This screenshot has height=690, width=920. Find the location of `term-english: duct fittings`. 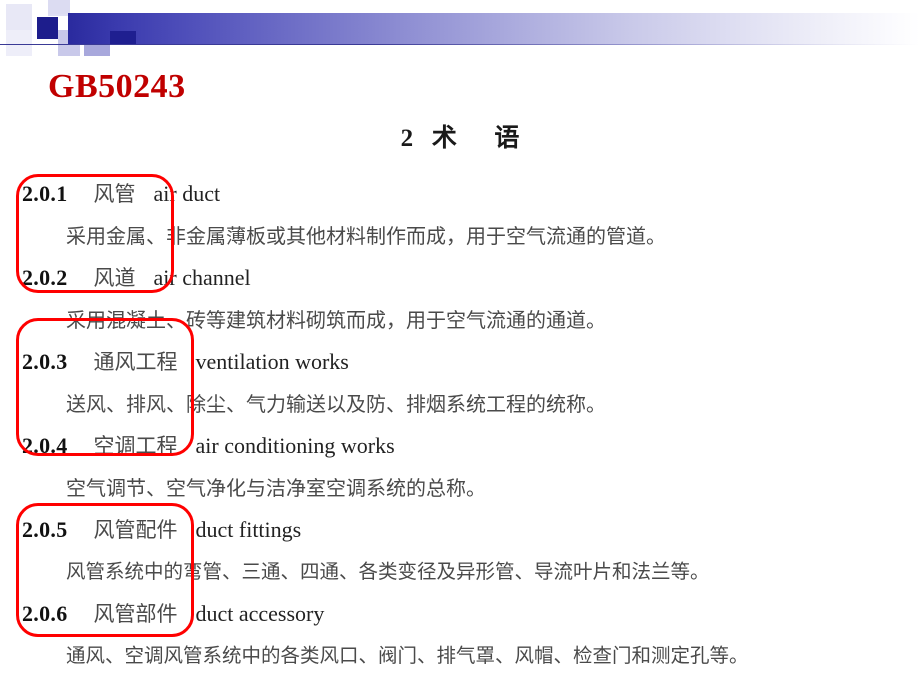

term-english: duct fittings is located at coordinates (248, 529).